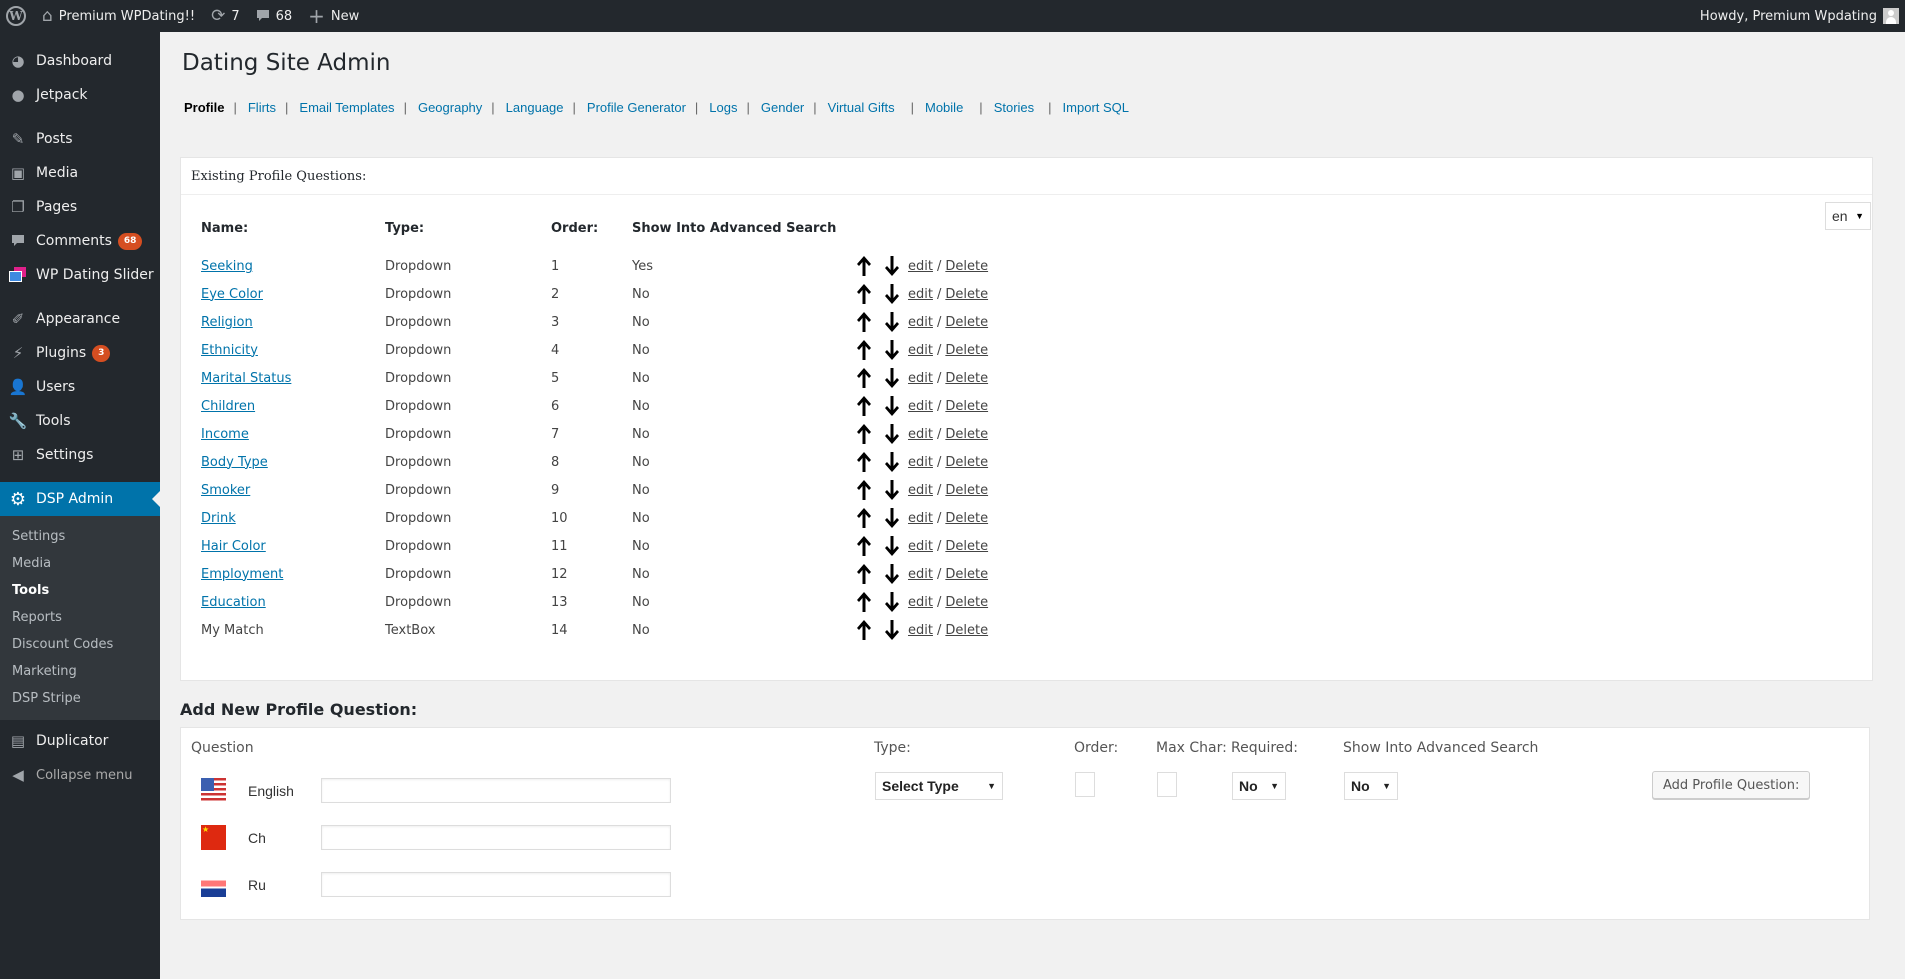 The image size is (1905, 979). What do you see at coordinates (80, 775) in the screenshot?
I see `collapse-menu-button: ◀ Collapse menu` at bounding box center [80, 775].